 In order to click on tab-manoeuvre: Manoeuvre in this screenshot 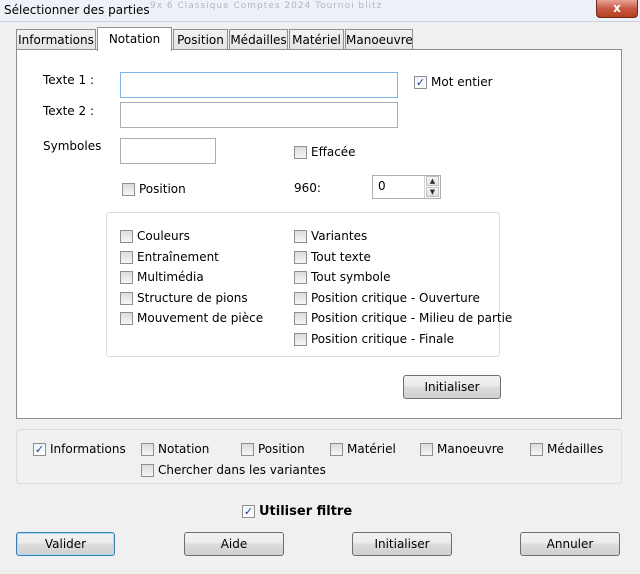, I will do `click(379, 39)`.